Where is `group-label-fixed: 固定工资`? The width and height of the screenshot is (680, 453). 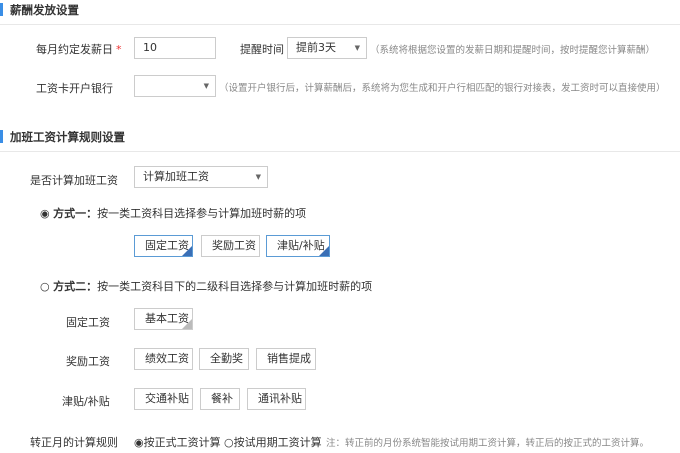
group-label-fixed: 固定工资 is located at coordinates (88, 322).